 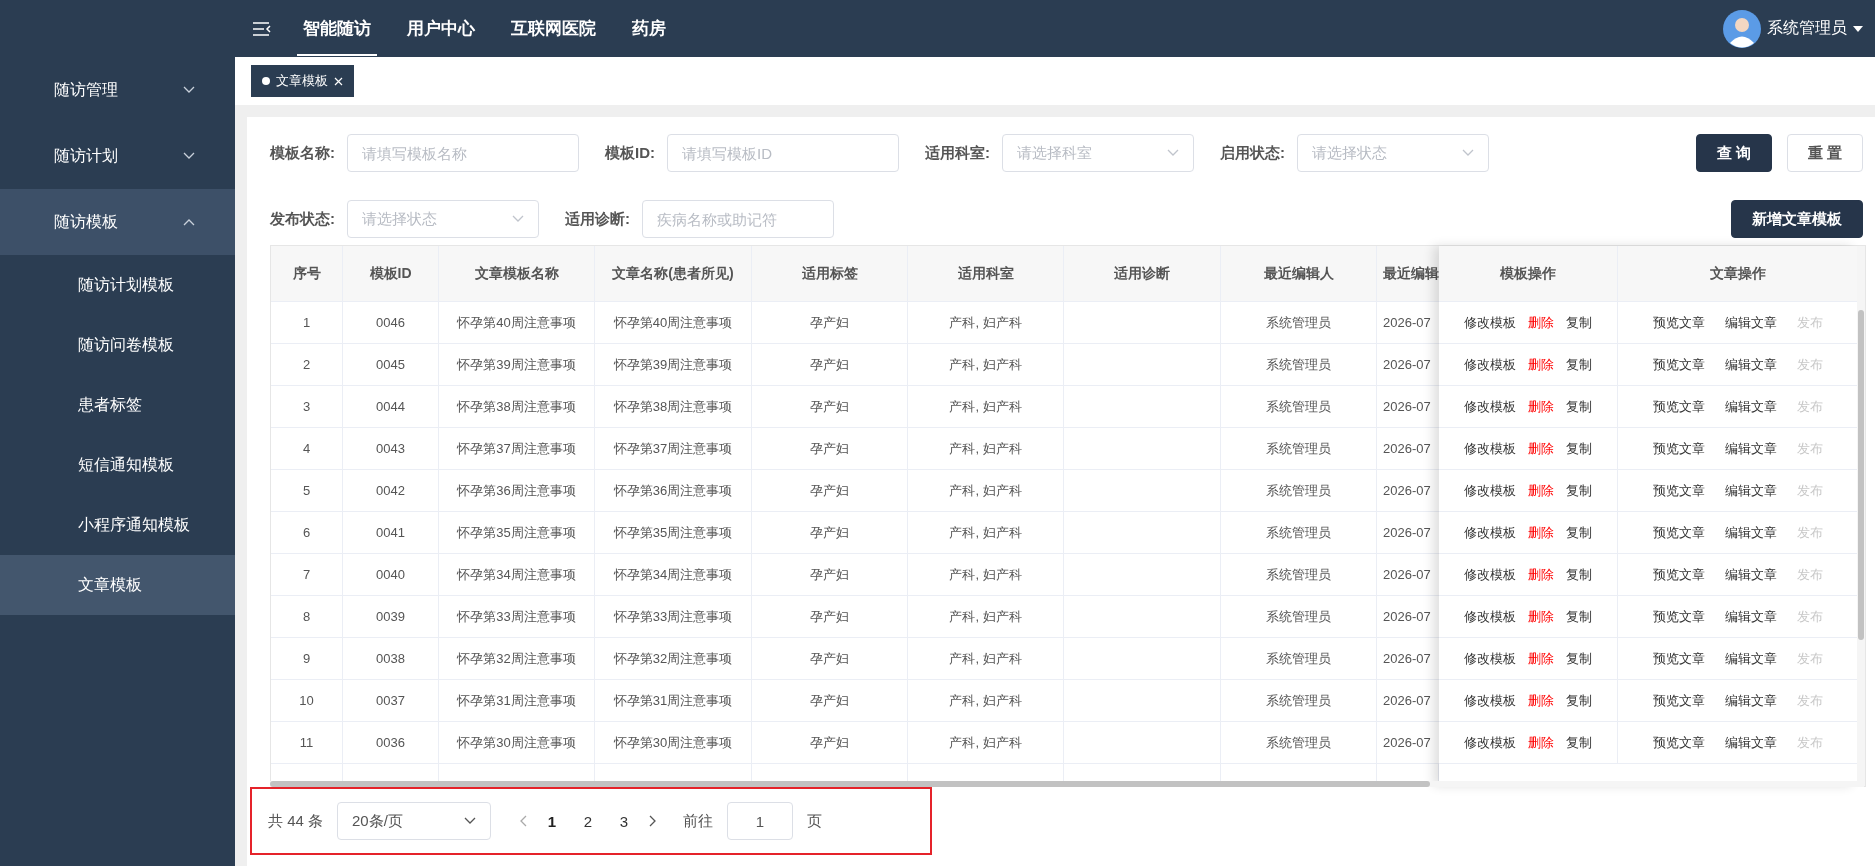 What do you see at coordinates (673, 274) in the screenshot?
I see `column-header: 文章名称(患者所见)` at bounding box center [673, 274].